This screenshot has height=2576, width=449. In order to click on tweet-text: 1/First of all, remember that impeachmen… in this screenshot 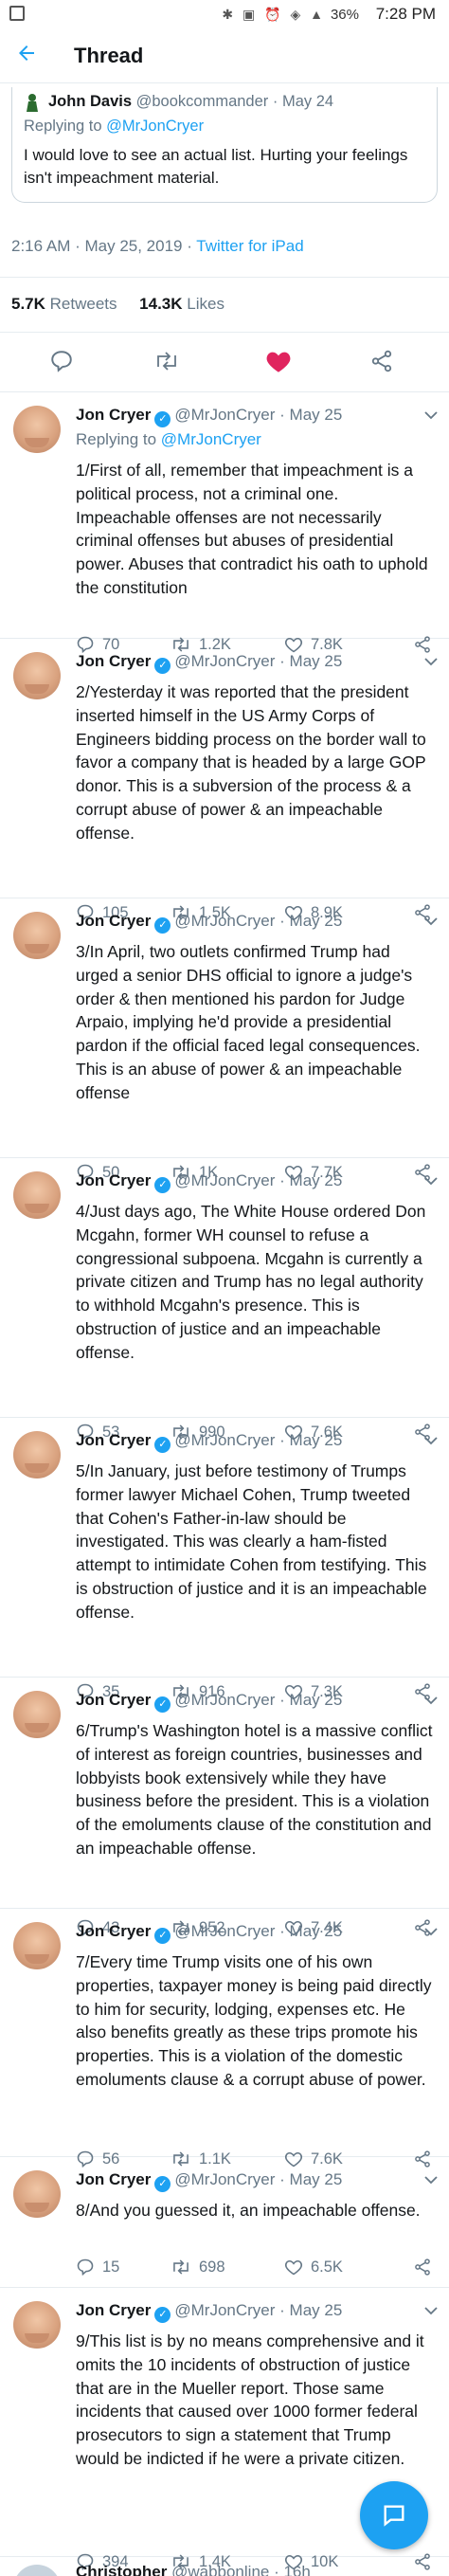, I will do `click(252, 529)`.